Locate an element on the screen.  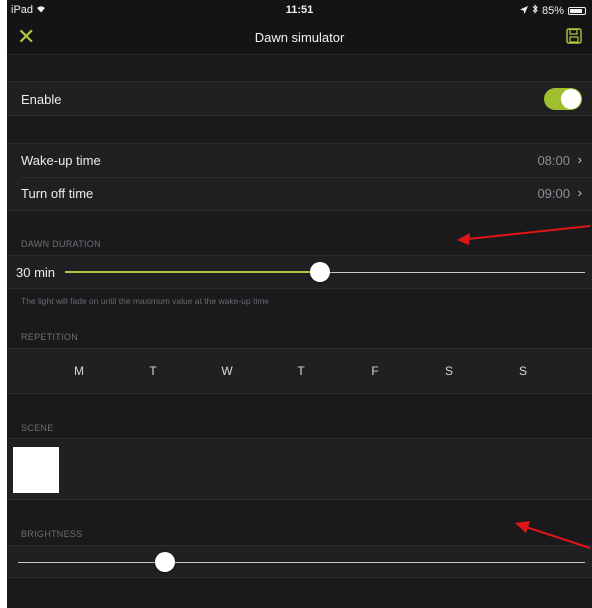
turnoff-time-value: 09:00 is located at coordinates (553, 193).